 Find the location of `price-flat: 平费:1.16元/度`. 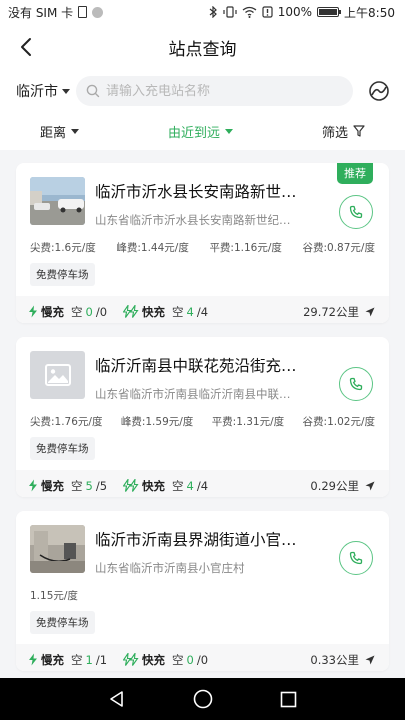

price-flat: 平费:1.16元/度 is located at coordinates (245, 248).